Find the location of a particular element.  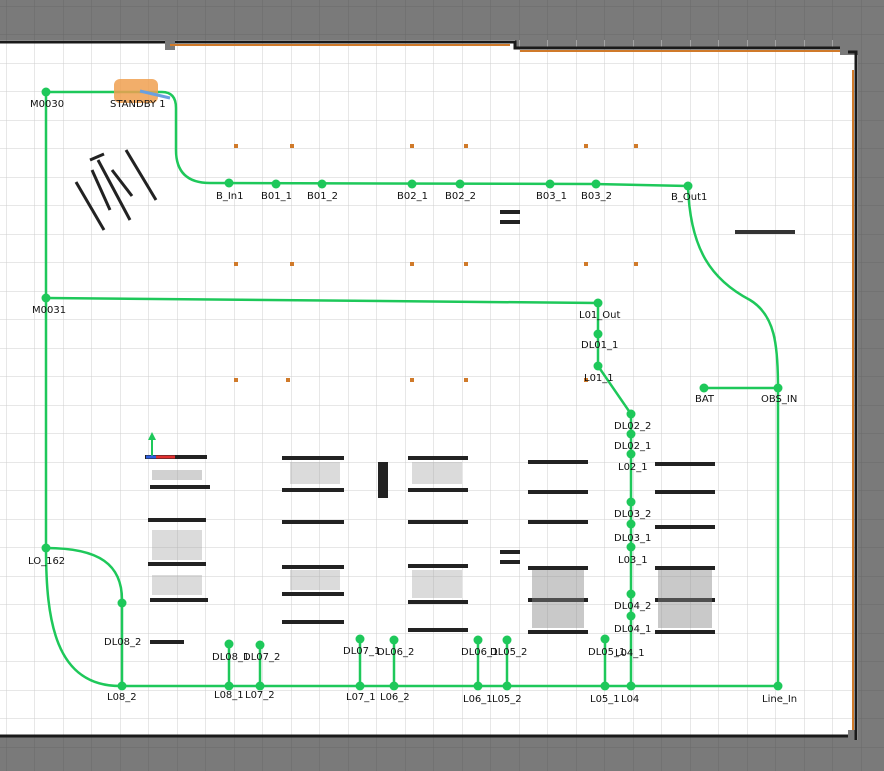

node-label: L06_1 is located at coordinates (478, 699).